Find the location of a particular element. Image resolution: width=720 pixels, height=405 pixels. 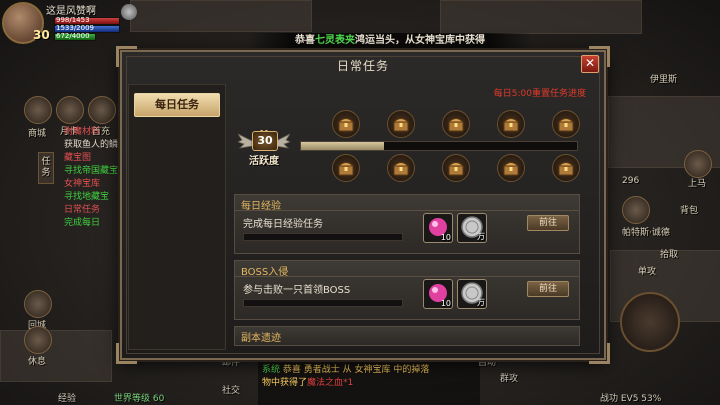

task-description: 参与击败一只首领BOSS is located at coordinates (297, 290).